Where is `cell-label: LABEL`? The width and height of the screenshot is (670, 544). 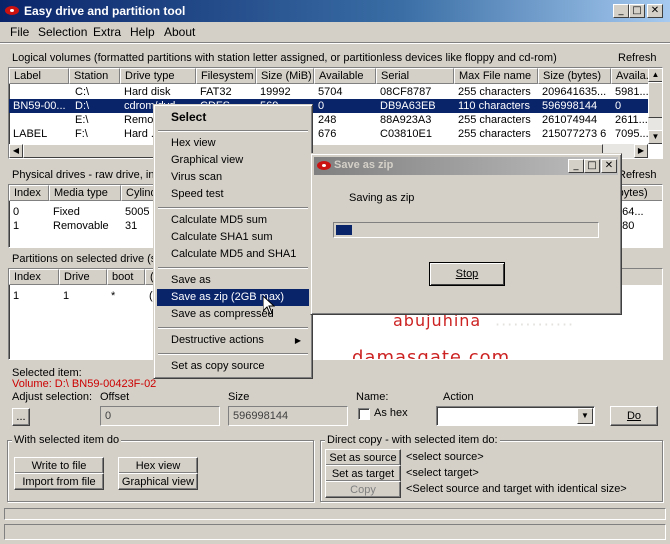 cell-label: LABEL is located at coordinates (30, 134).